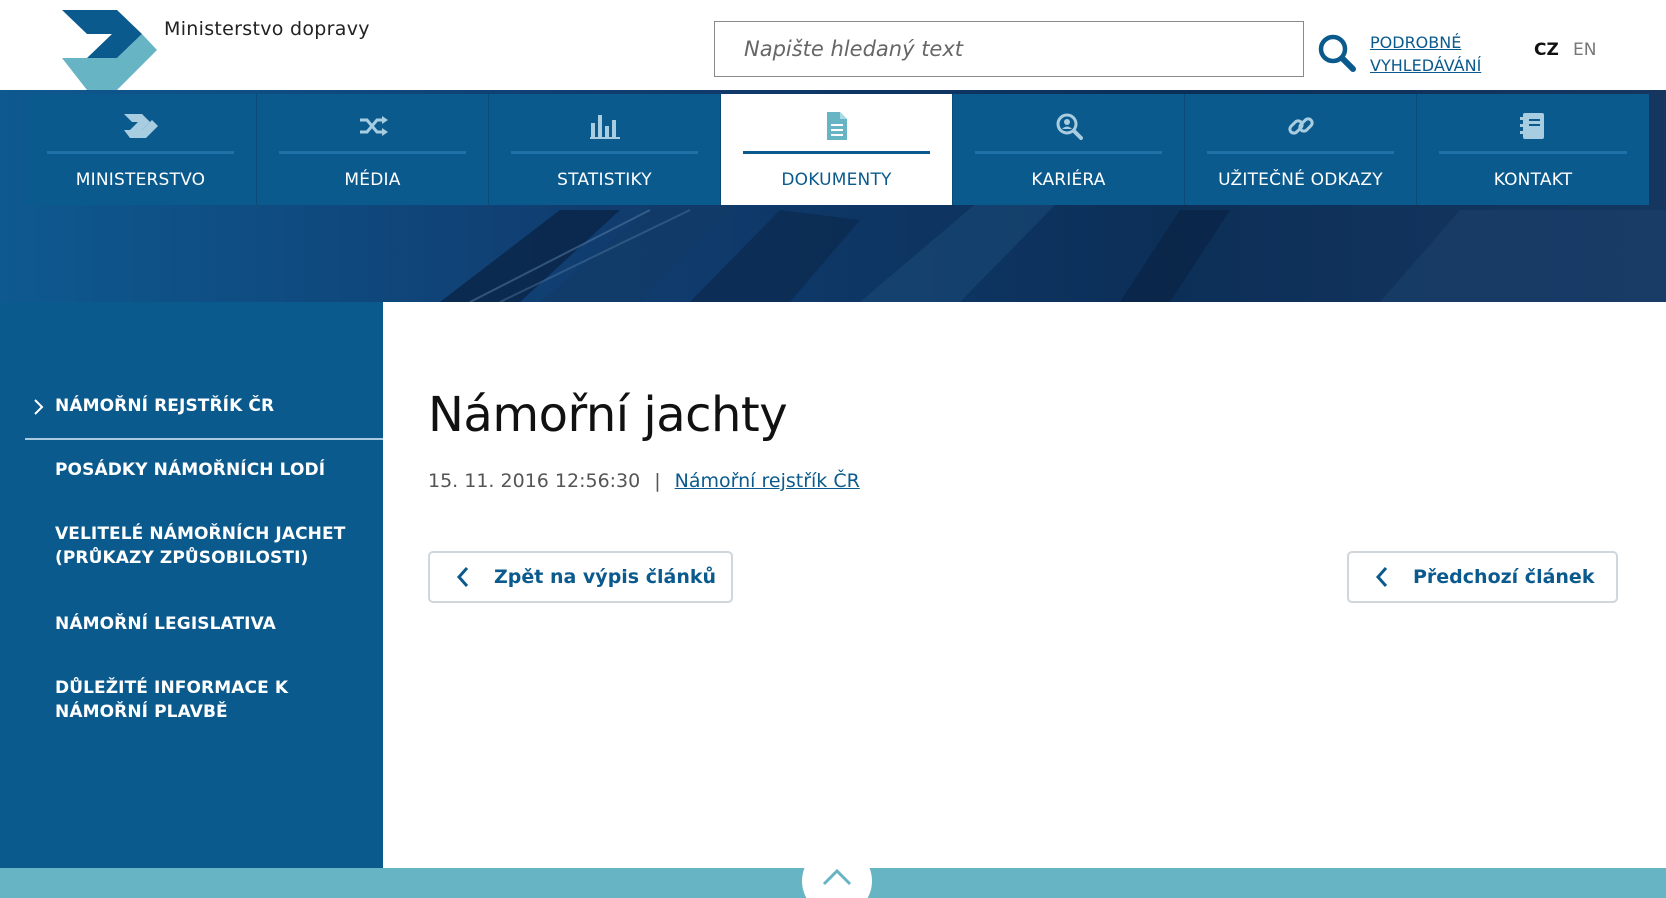 This screenshot has width=1666, height=898. I want to click on address-book-icon, so click(1532, 126).